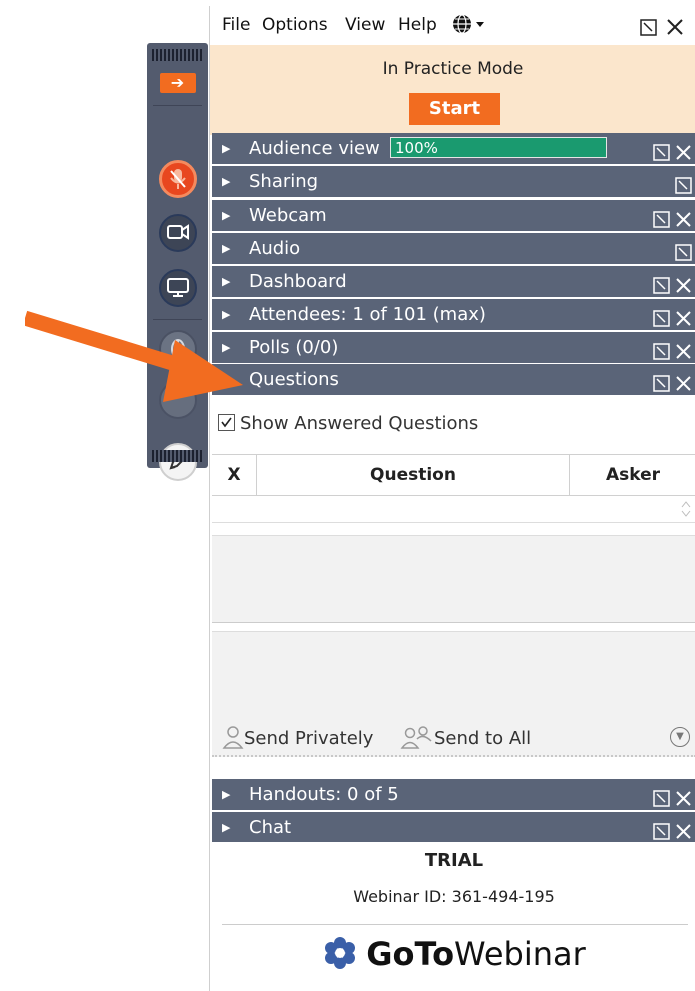 The height and width of the screenshot is (991, 695). Describe the element at coordinates (453, 579) in the screenshot. I see `question-detail-area` at that location.